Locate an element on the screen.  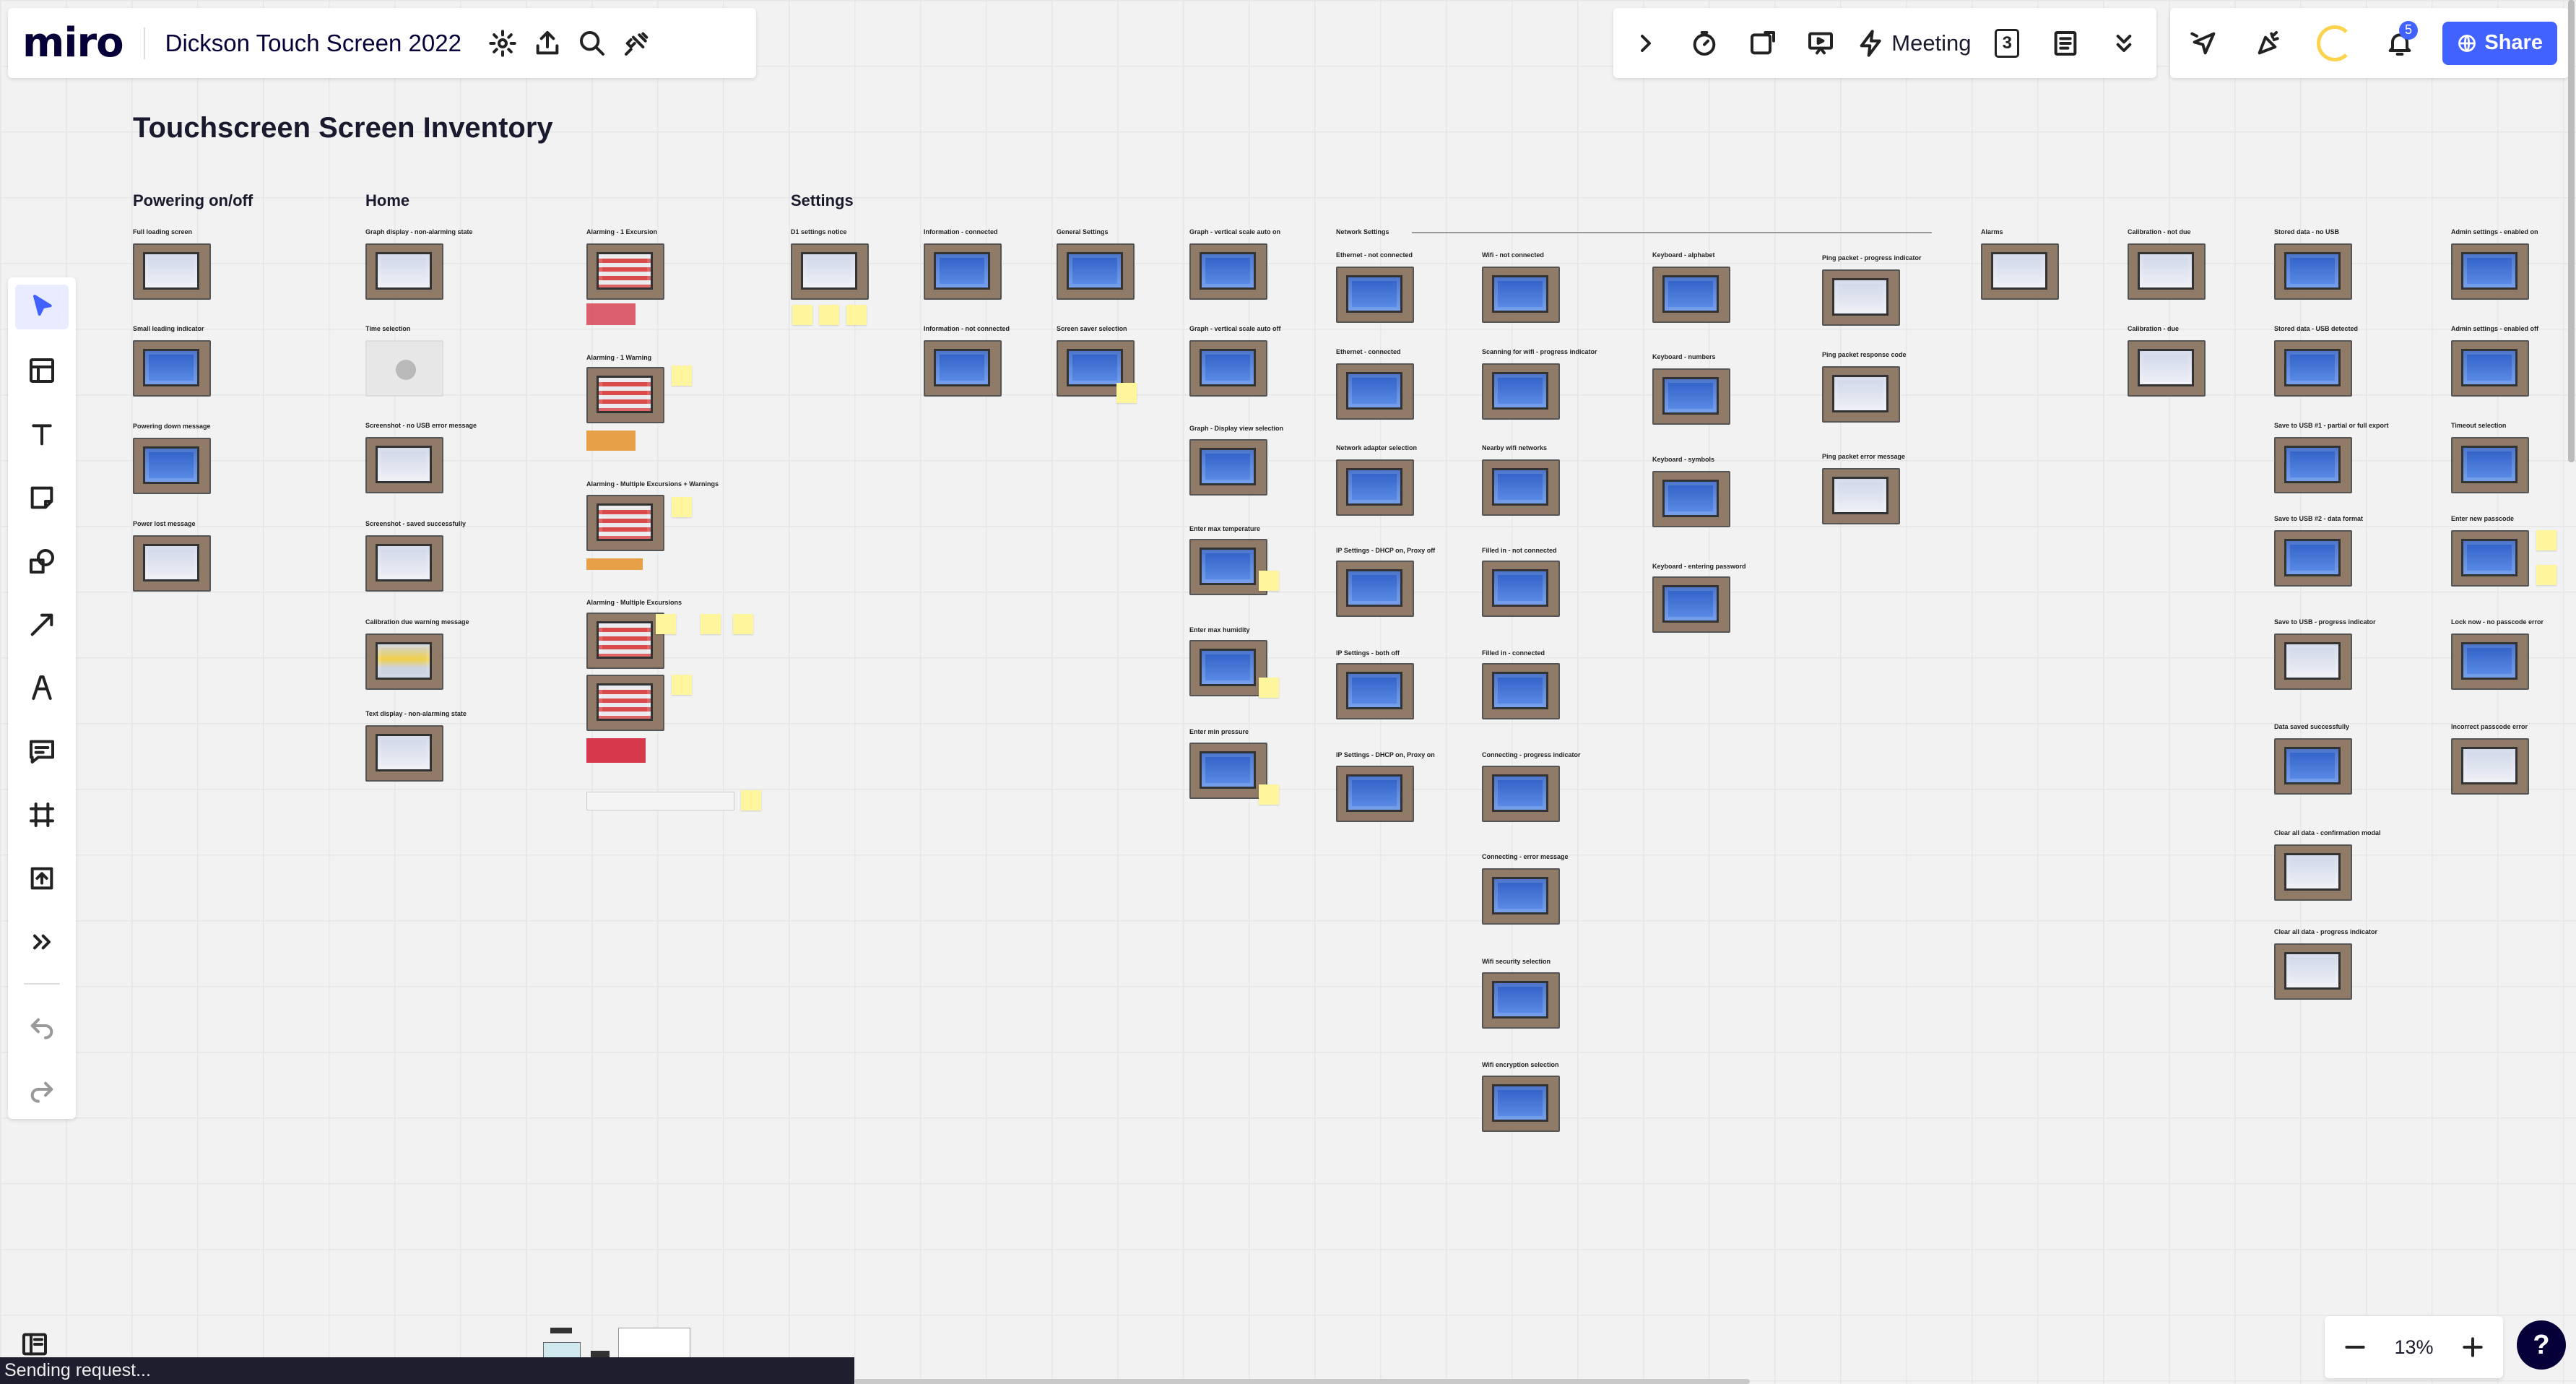
section-heading-power: Powering on/off is located at coordinates (193, 201).